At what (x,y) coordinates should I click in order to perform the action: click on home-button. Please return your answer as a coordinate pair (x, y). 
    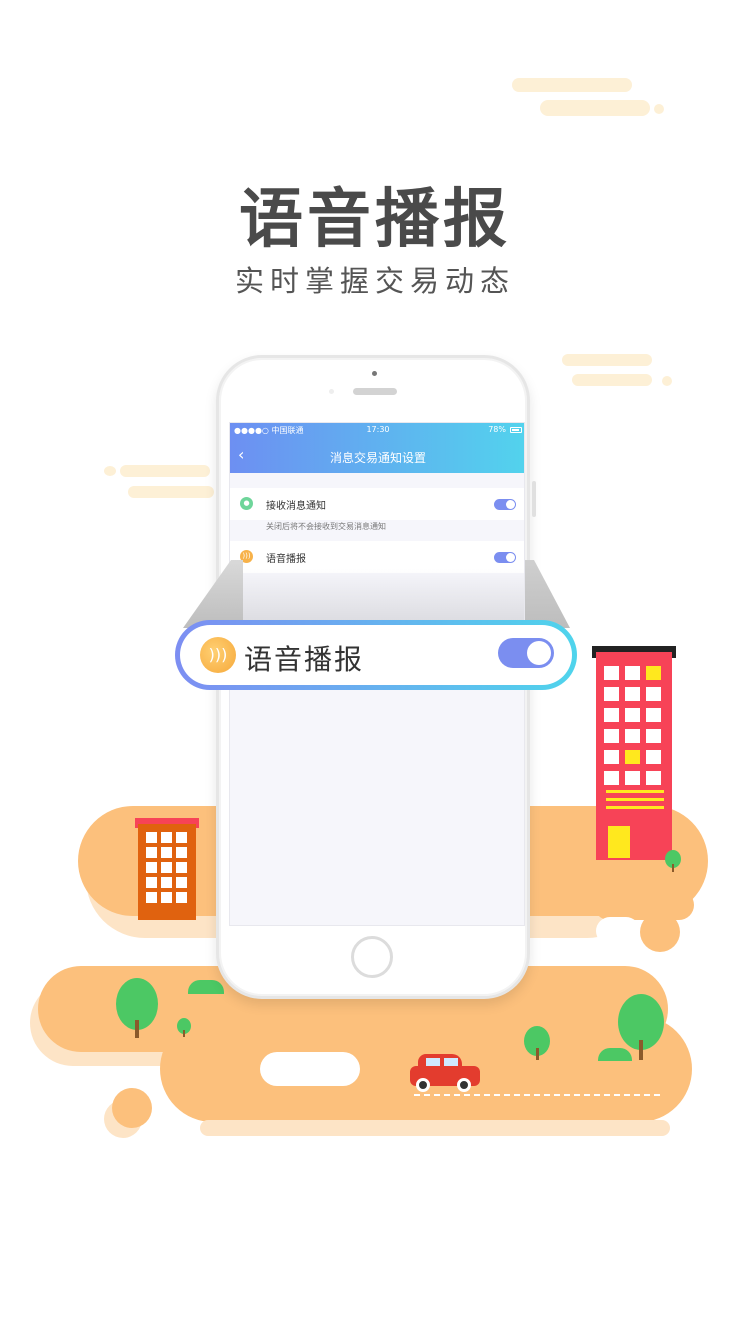
    Looking at the image, I should click on (372, 957).